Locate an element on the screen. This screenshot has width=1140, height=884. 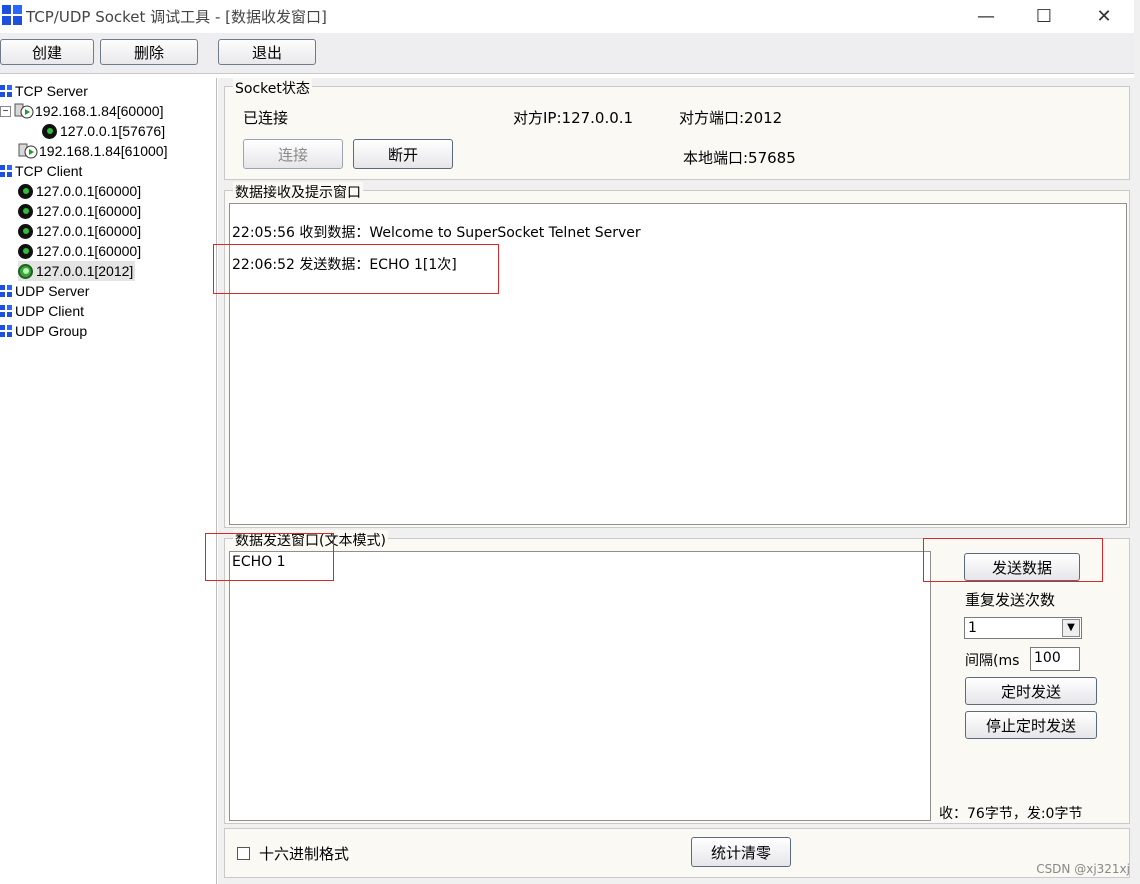
highlight-box-send-button is located at coordinates (1013, 560).